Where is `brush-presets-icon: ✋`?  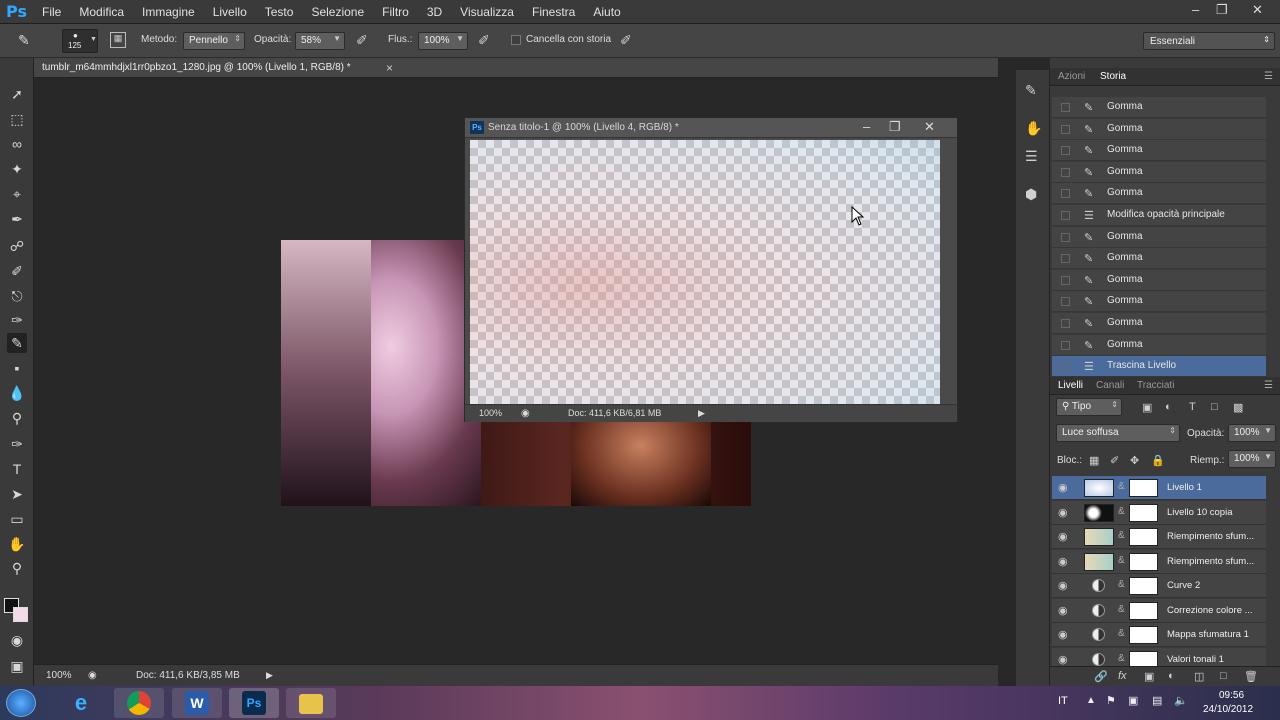
brush-presets-icon: ✋ is located at coordinates (1033, 128).